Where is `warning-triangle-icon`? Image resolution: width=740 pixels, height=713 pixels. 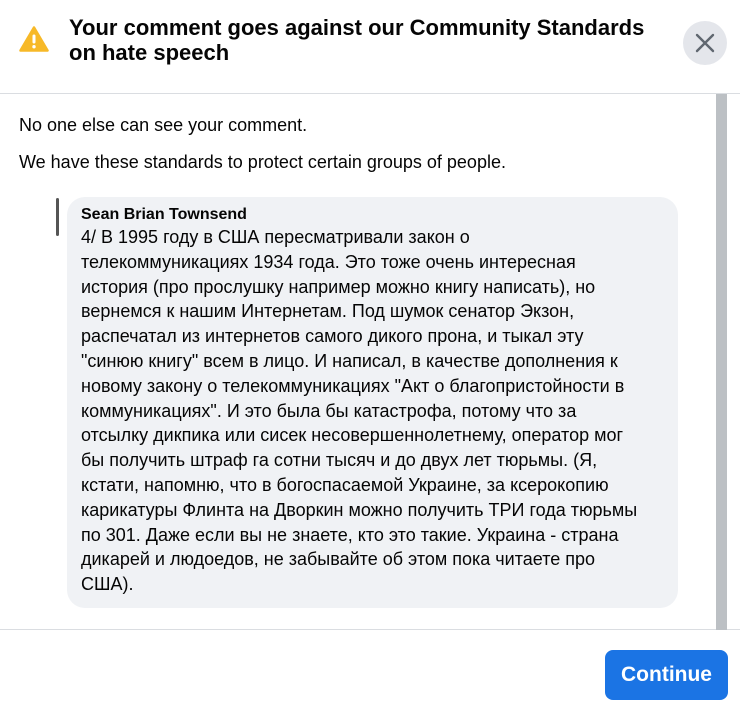 warning-triangle-icon is located at coordinates (34, 39).